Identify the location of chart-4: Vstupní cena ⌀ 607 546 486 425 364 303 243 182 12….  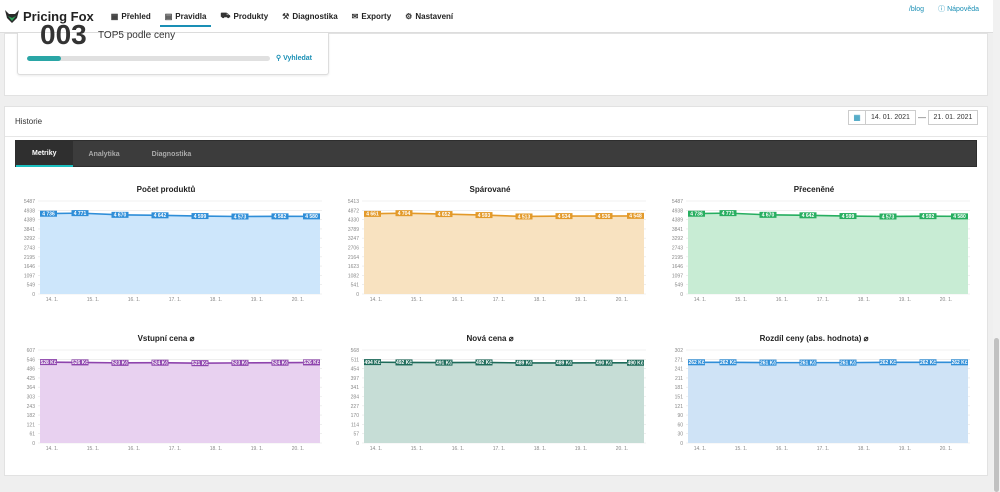
(169, 399).